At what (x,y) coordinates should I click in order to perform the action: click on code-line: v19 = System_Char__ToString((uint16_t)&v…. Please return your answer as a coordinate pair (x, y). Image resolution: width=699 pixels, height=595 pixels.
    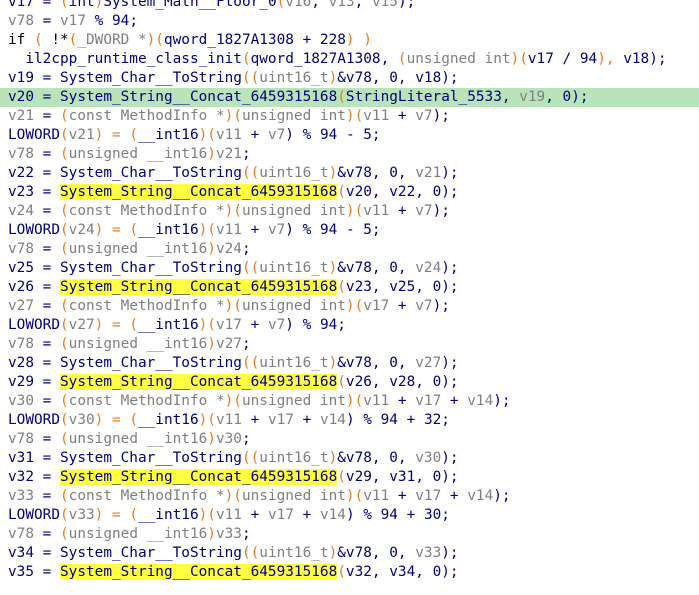
    Looking at the image, I should click on (349, 78).